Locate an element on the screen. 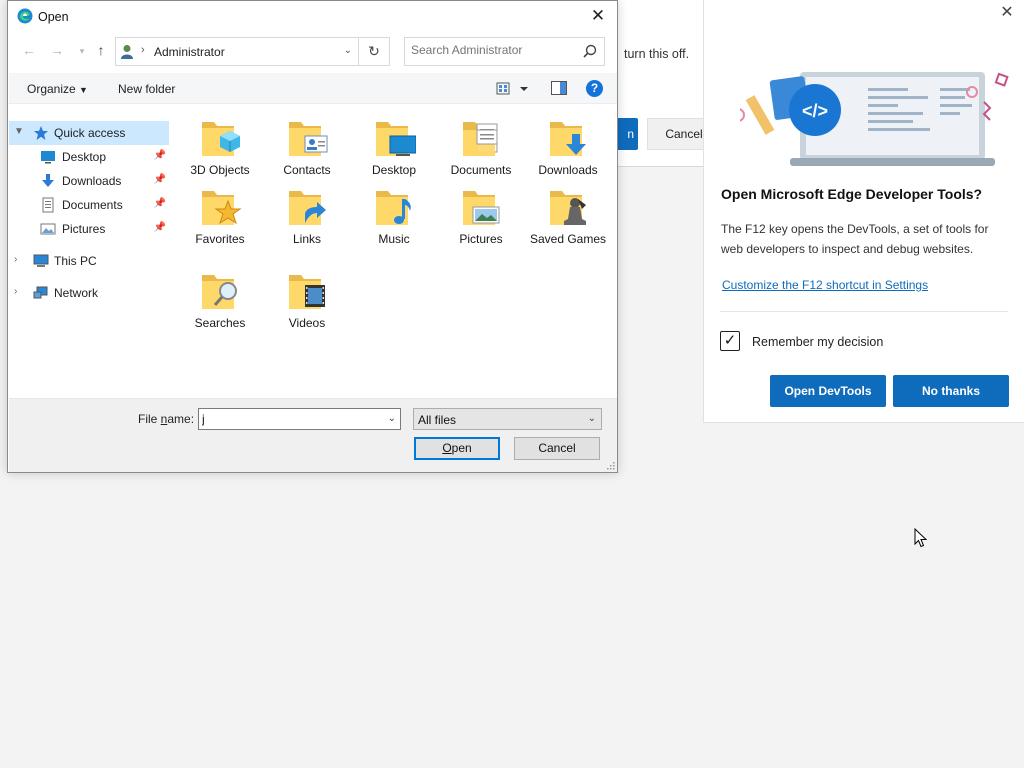 The image size is (1024, 768). folder-item-saved-games: Saved Games is located at coordinates (568, 217).